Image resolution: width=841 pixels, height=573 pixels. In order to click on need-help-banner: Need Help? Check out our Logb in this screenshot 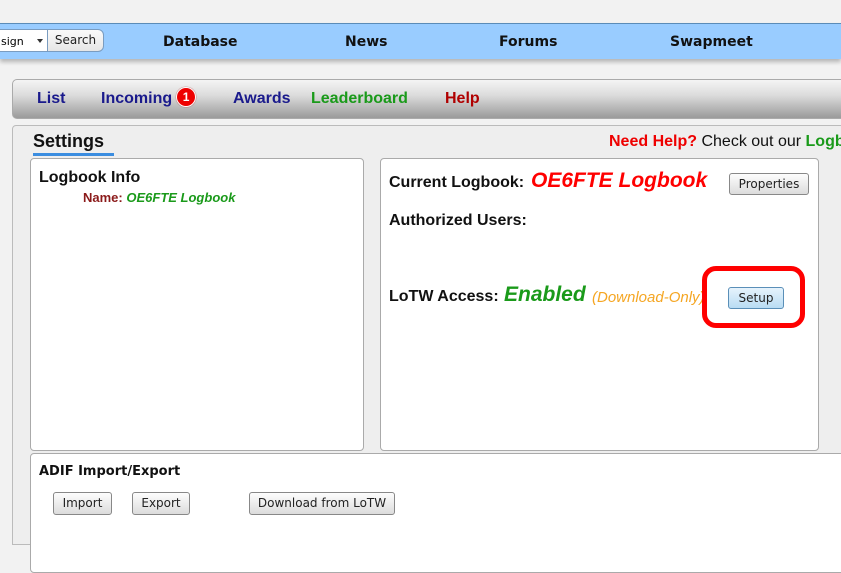, I will do `click(725, 142)`.